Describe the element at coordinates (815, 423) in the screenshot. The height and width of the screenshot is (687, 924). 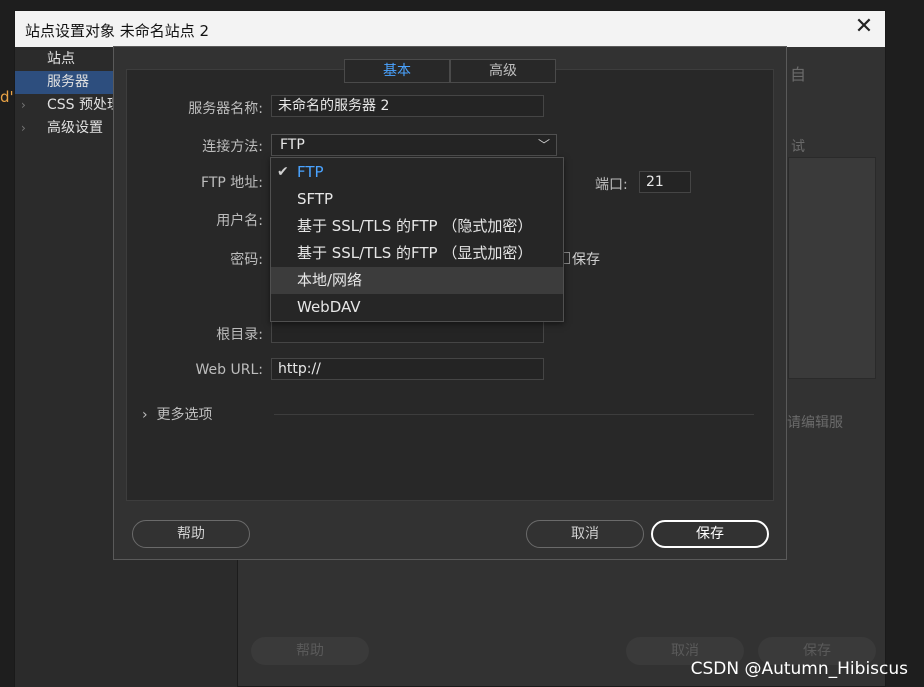
I see `bg-text-fragment: 请编辑服` at that location.